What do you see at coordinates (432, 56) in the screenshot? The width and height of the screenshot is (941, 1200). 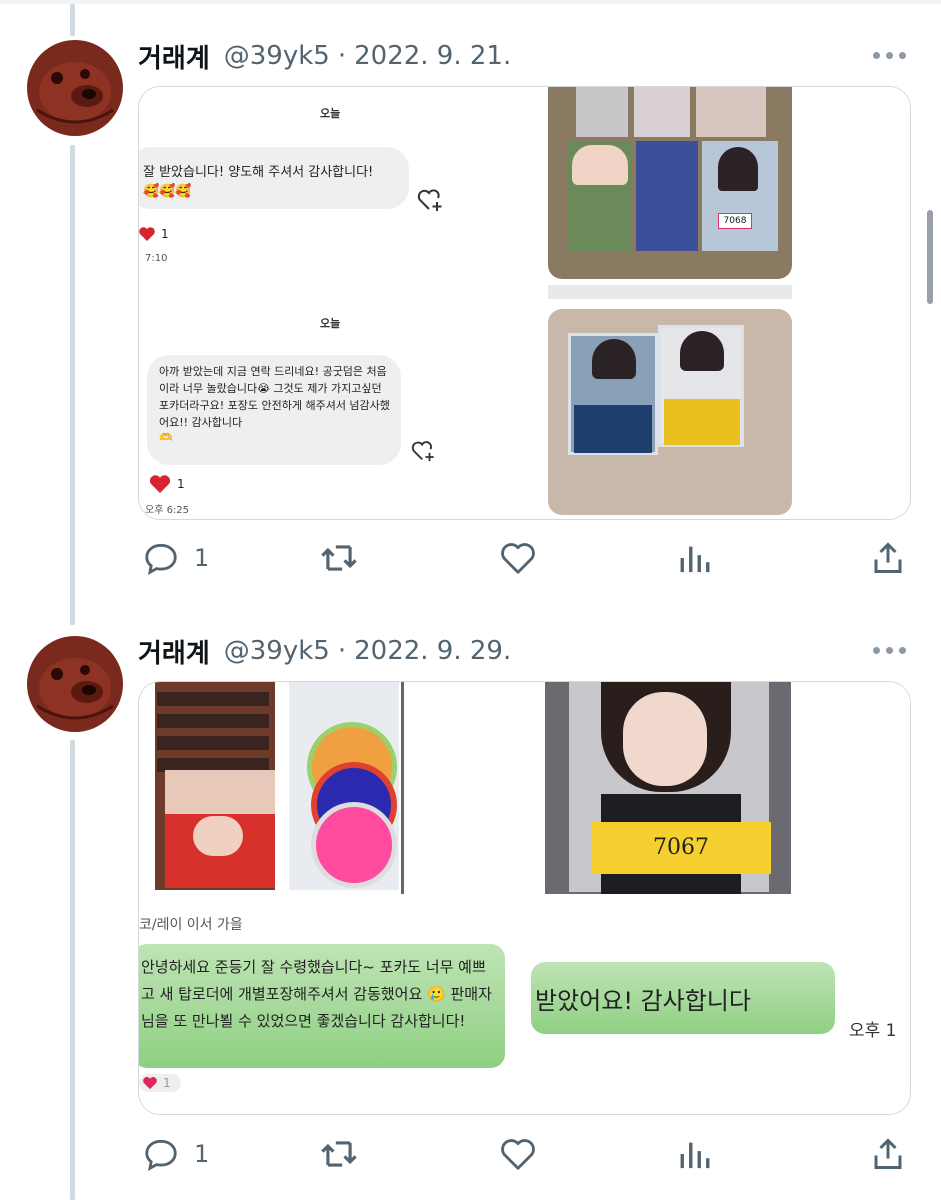 I see `timestamp: 2022. 9. 21.` at bounding box center [432, 56].